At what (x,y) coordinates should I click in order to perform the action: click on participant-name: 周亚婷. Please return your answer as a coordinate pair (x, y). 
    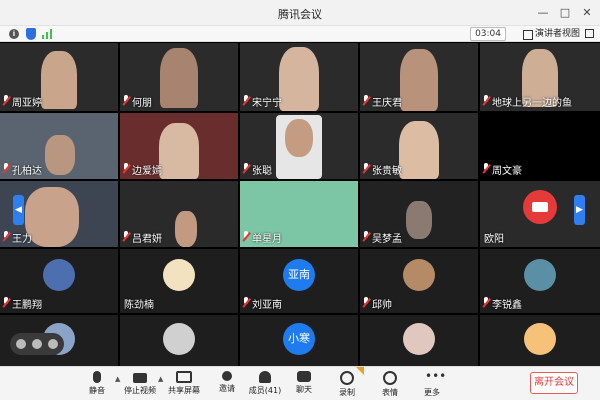
    Looking at the image, I should click on (22, 101).